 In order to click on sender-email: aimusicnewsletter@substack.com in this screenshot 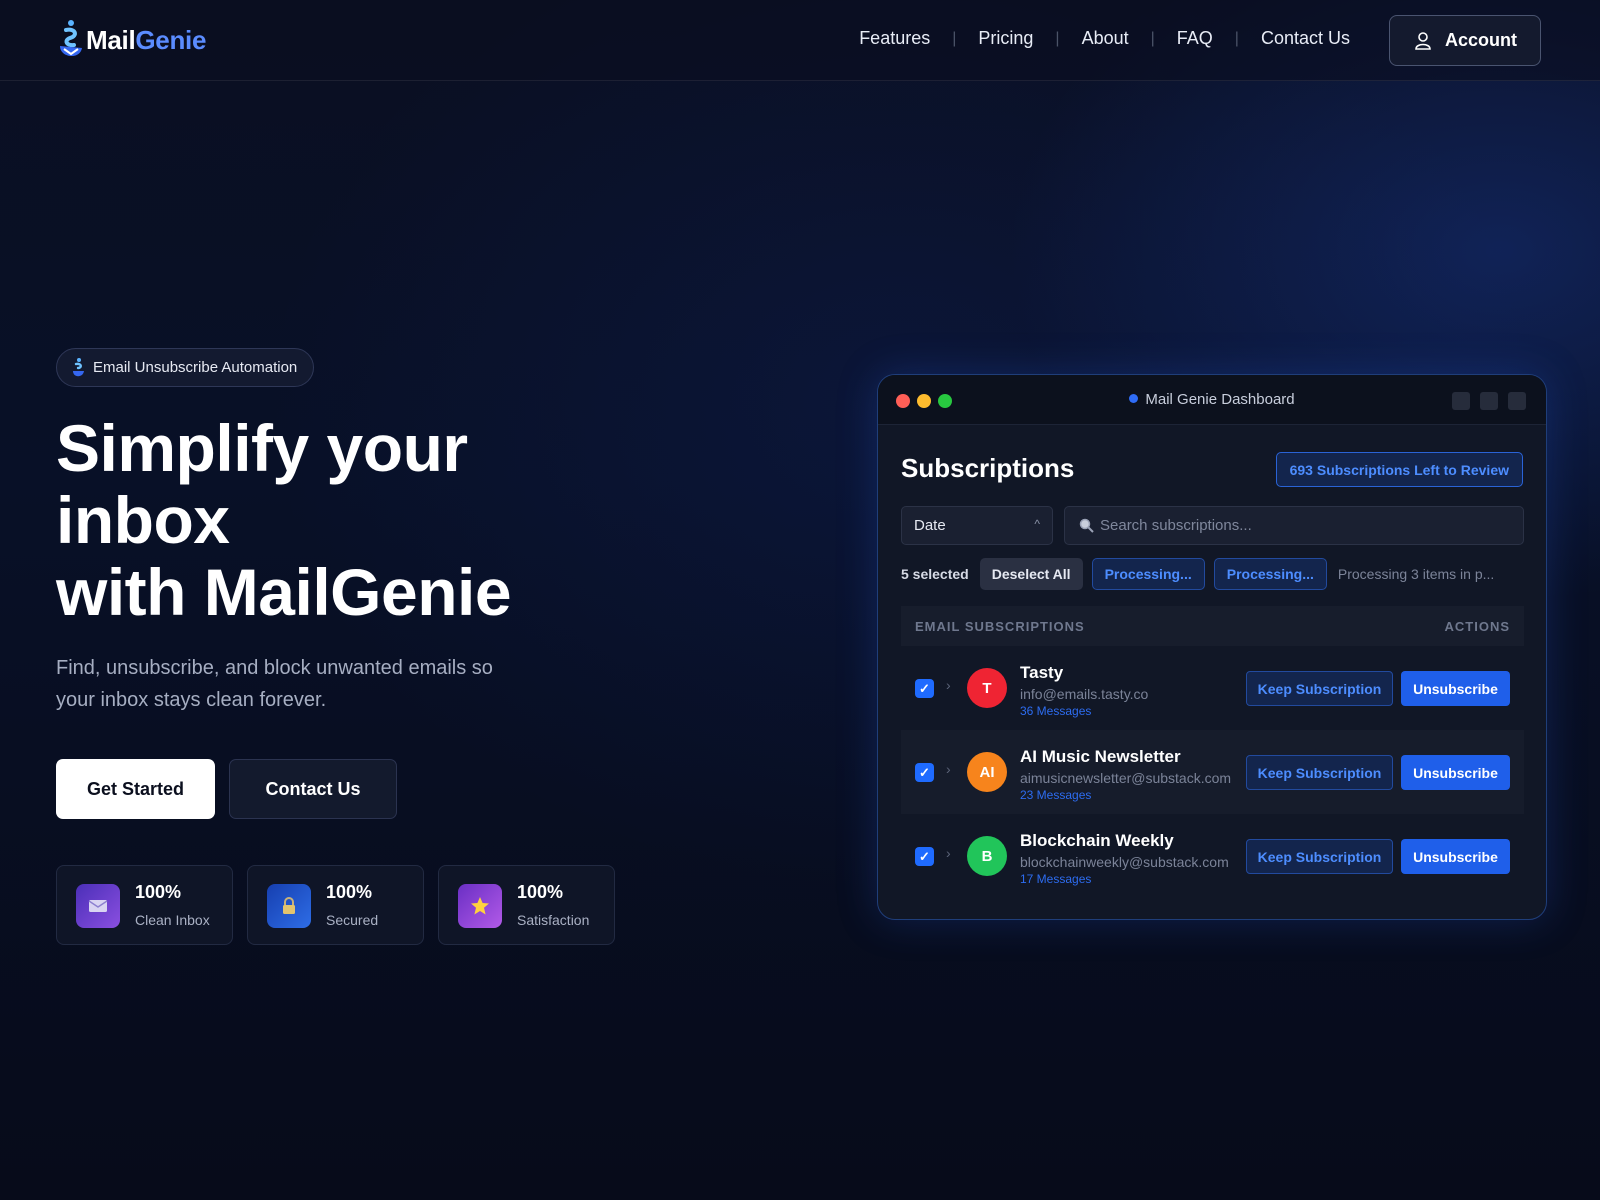, I will do `click(1126, 778)`.